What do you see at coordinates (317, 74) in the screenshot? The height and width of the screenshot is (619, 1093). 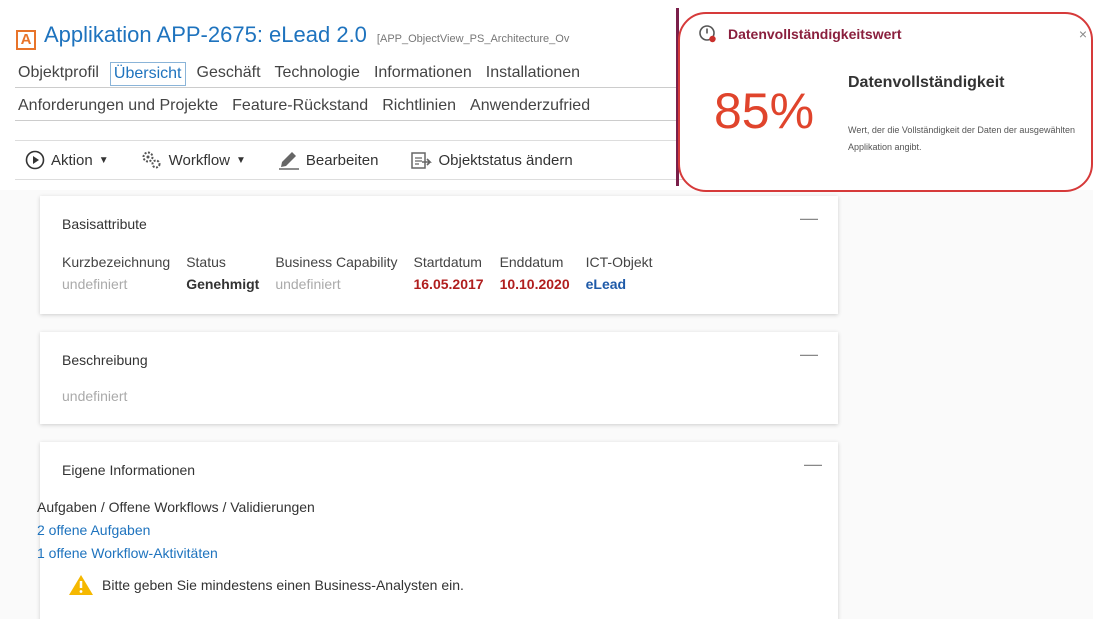 I see `tab-technologie: Technologie` at bounding box center [317, 74].